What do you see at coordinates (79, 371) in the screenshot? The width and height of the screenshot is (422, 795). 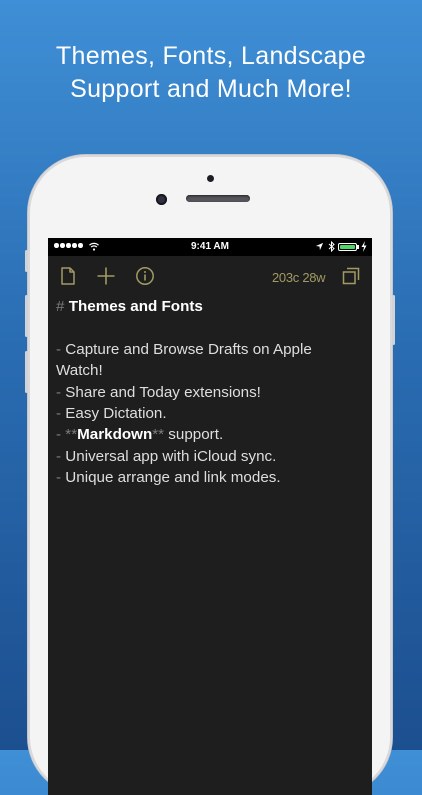 I see `list-item-text: Watch!` at bounding box center [79, 371].